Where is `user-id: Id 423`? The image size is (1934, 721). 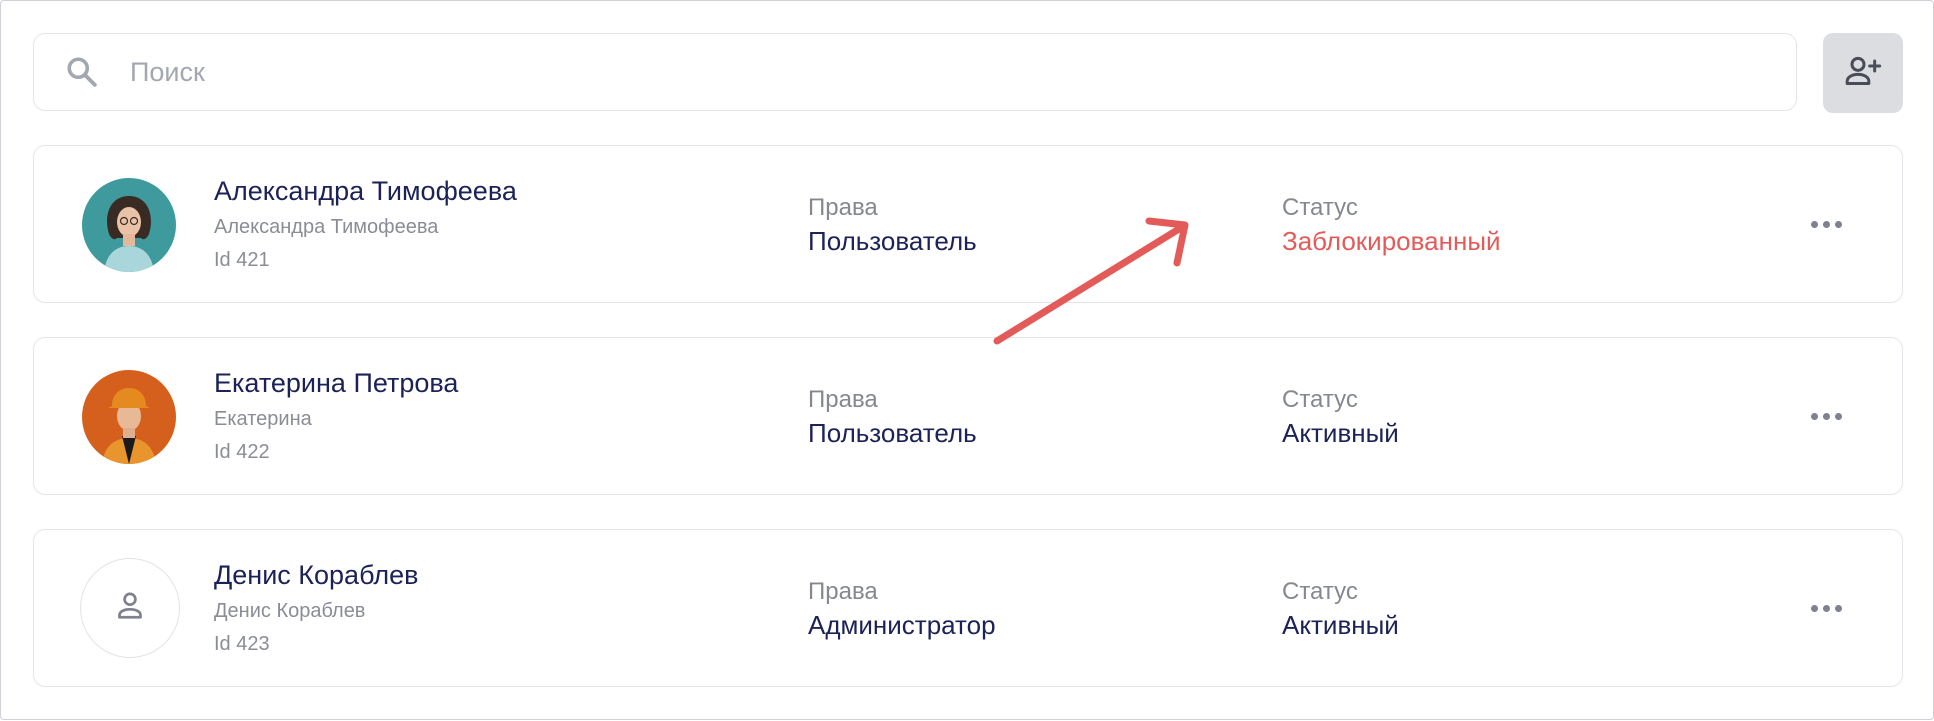 user-id: Id 423 is located at coordinates (242, 644).